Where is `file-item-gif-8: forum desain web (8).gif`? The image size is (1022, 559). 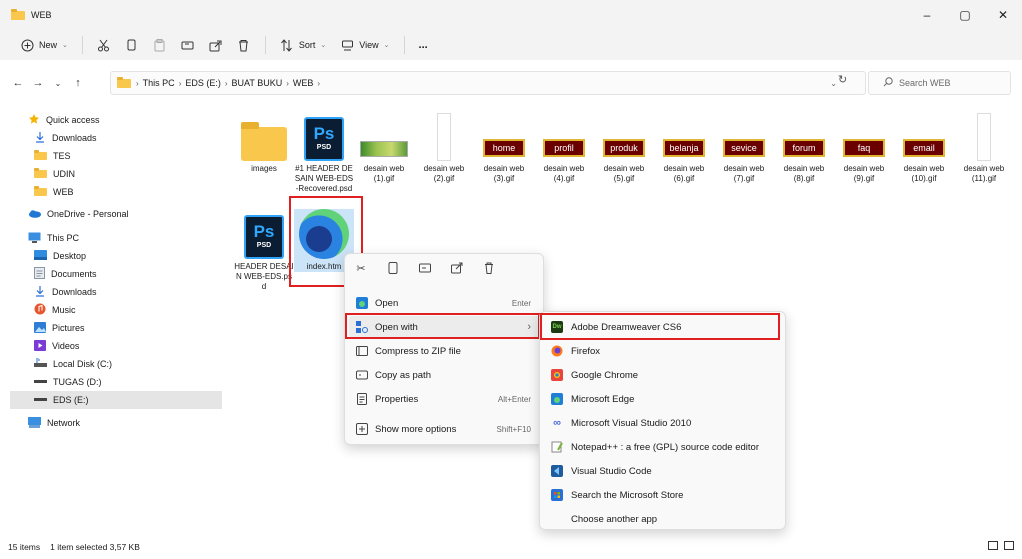
file-item-gif-8: forum desain web (8).gif is located at coordinates (804, 147).